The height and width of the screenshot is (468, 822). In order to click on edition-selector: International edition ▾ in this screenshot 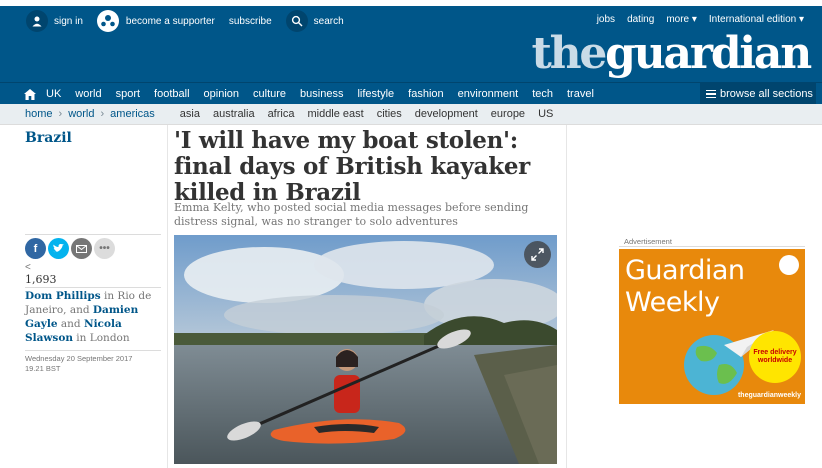, I will do `click(756, 19)`.